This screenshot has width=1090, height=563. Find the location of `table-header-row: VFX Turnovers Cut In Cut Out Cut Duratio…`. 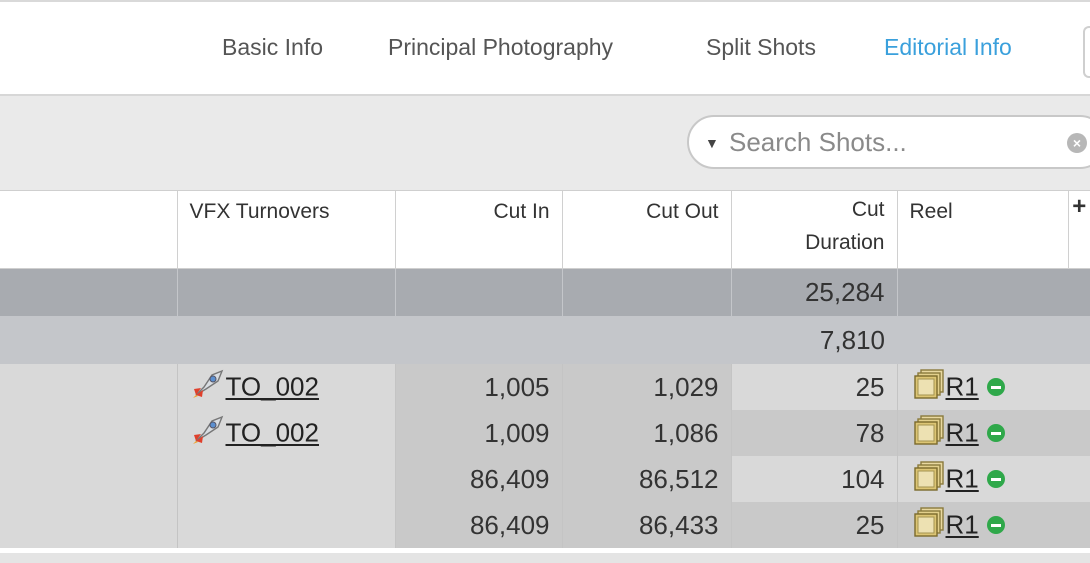

table-header-row: VFX Turnovers Cut In Cut Out Cut Duratio… is located at coordinates (545, 230).